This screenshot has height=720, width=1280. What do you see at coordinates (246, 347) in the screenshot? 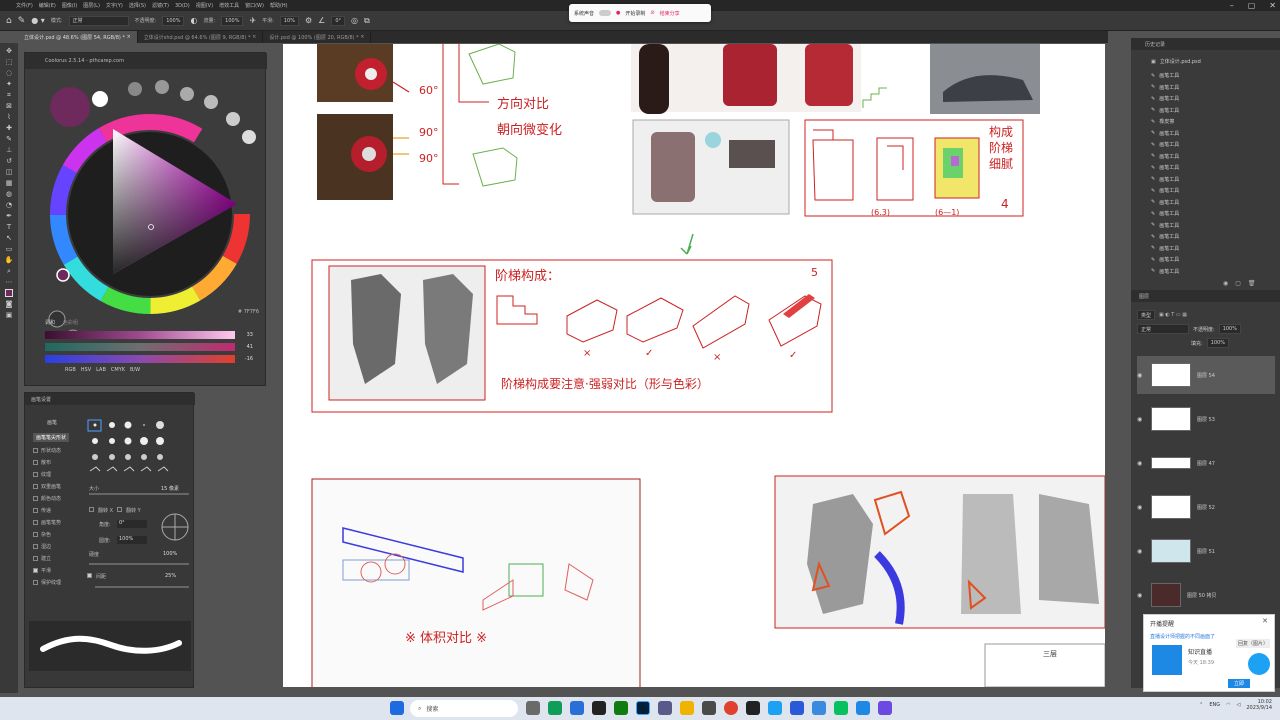
I see `slider-value: 41` at bounding box center [246, 347].